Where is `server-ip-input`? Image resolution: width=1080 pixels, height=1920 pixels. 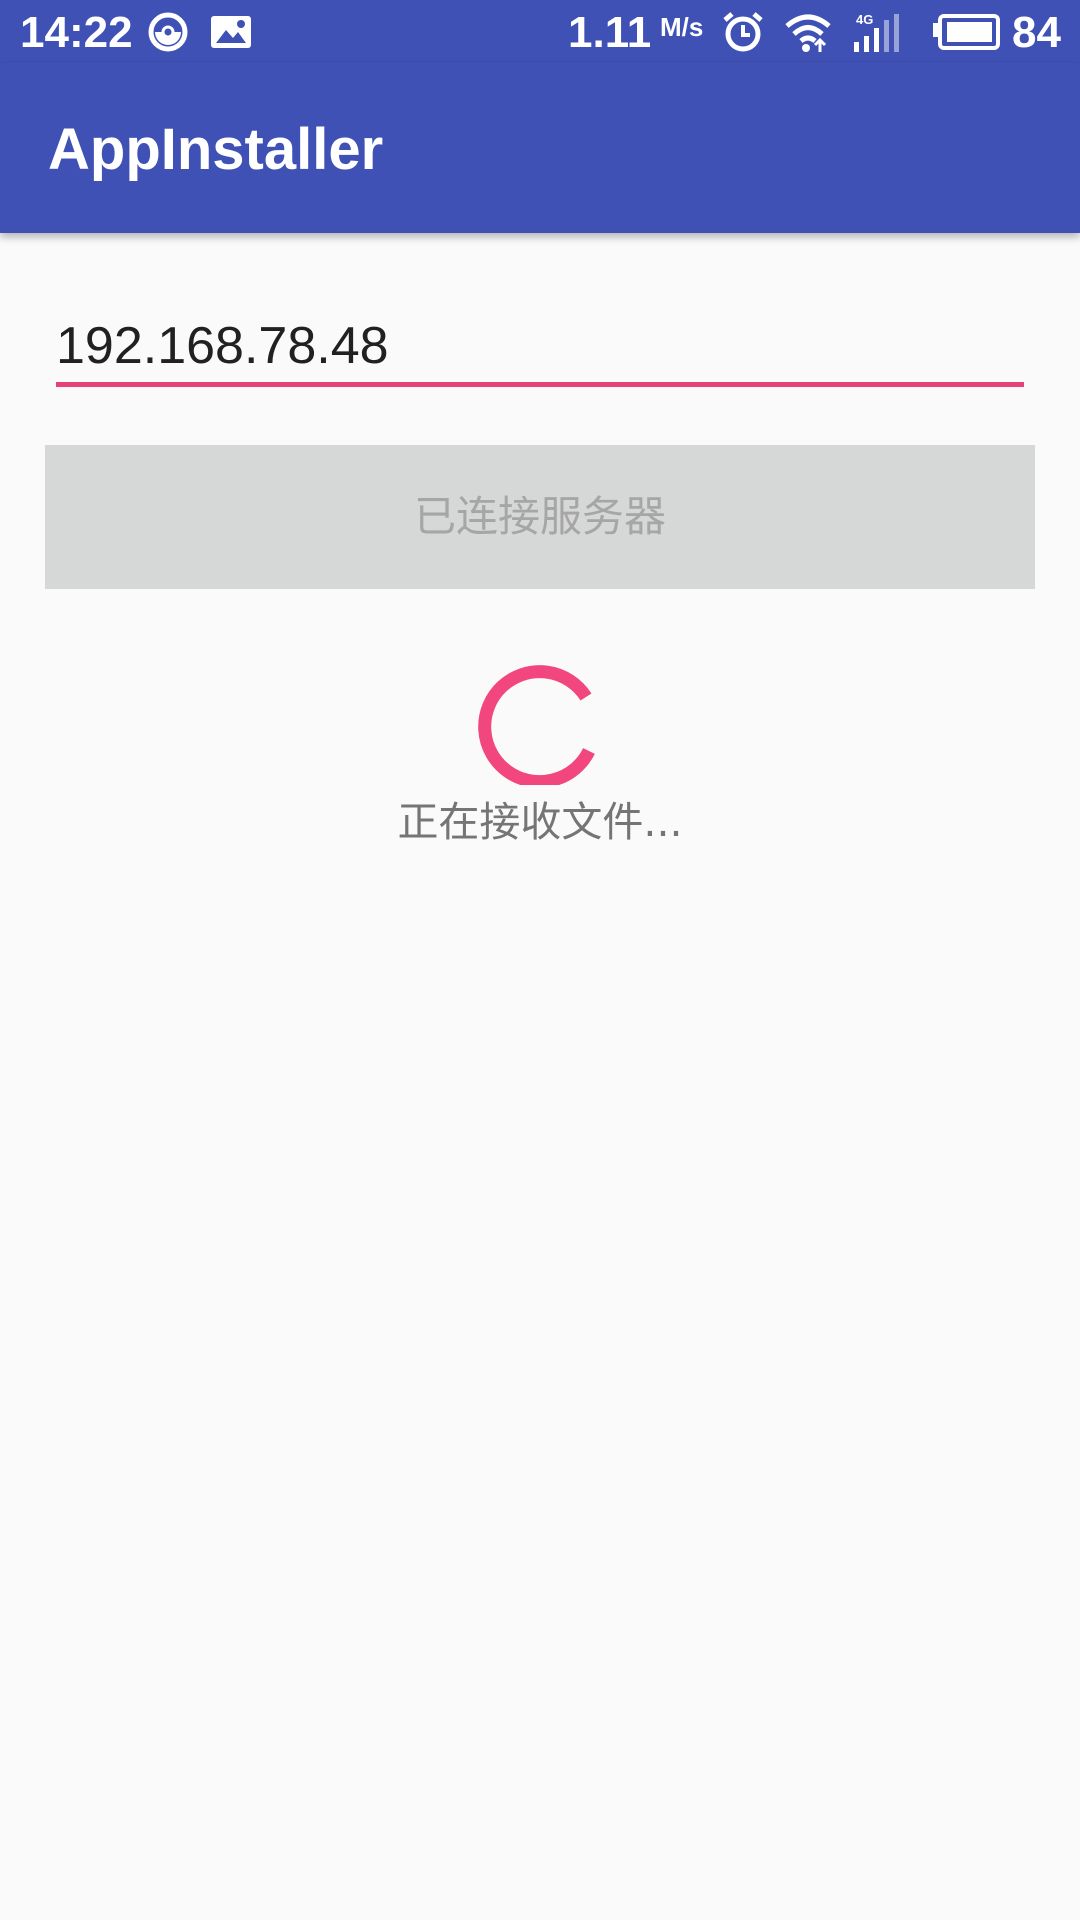
server-ip-input is located at coordinates (540, 348).